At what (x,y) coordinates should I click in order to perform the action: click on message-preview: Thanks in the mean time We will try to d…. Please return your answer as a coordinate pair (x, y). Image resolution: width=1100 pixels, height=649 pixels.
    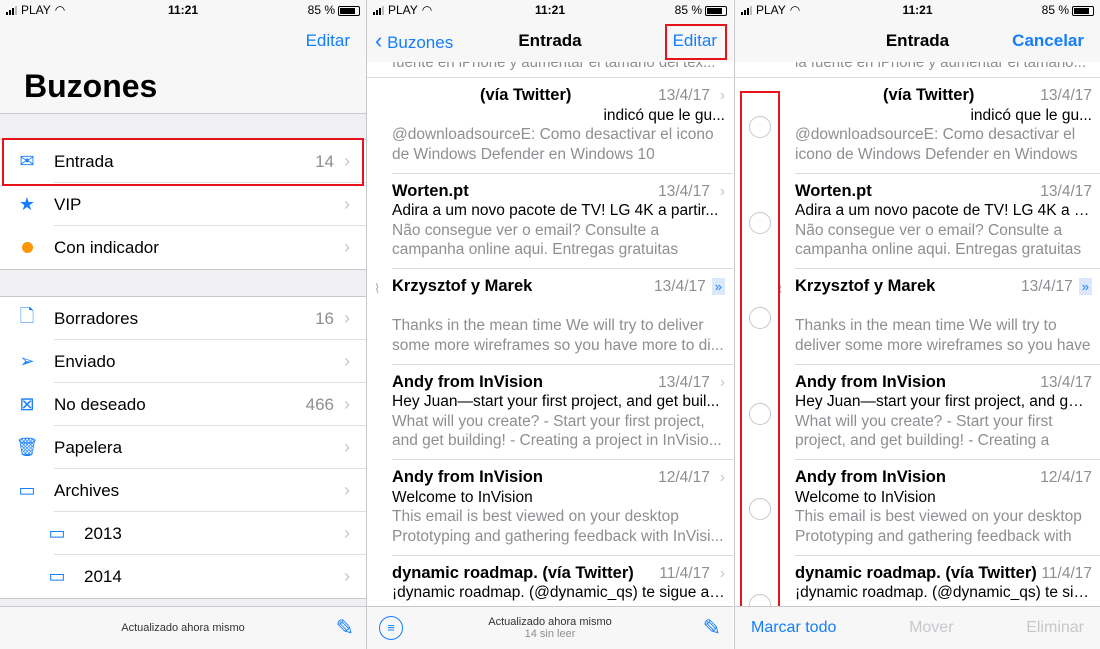
    Looking at the image, I should click on (943, 335).